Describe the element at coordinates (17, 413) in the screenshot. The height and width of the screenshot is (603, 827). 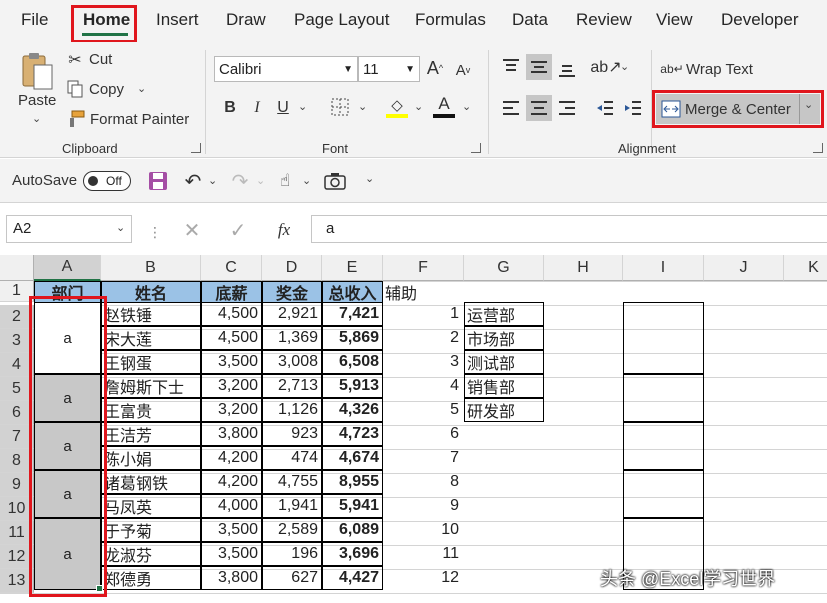
I see `row-header: 6` at that location.